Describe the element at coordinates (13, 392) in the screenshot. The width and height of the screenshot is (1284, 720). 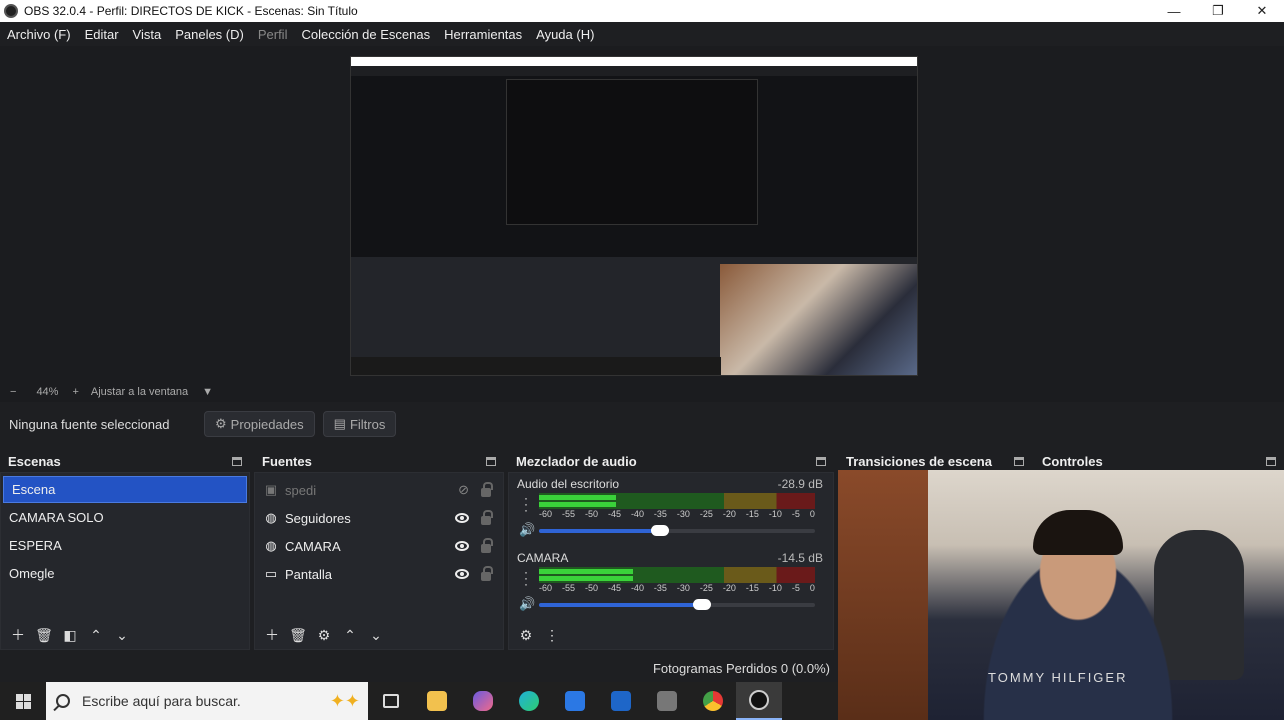
I see `zoom-out-button: −` at that location.